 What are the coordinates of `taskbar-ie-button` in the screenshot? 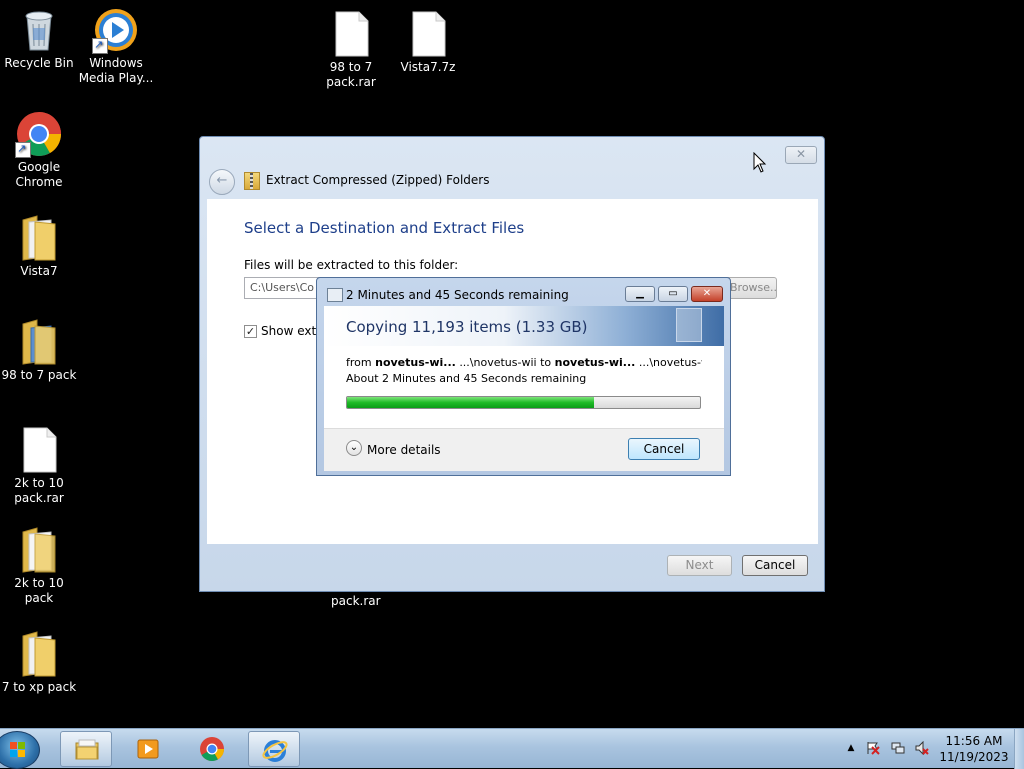 It's located at (274, 749).